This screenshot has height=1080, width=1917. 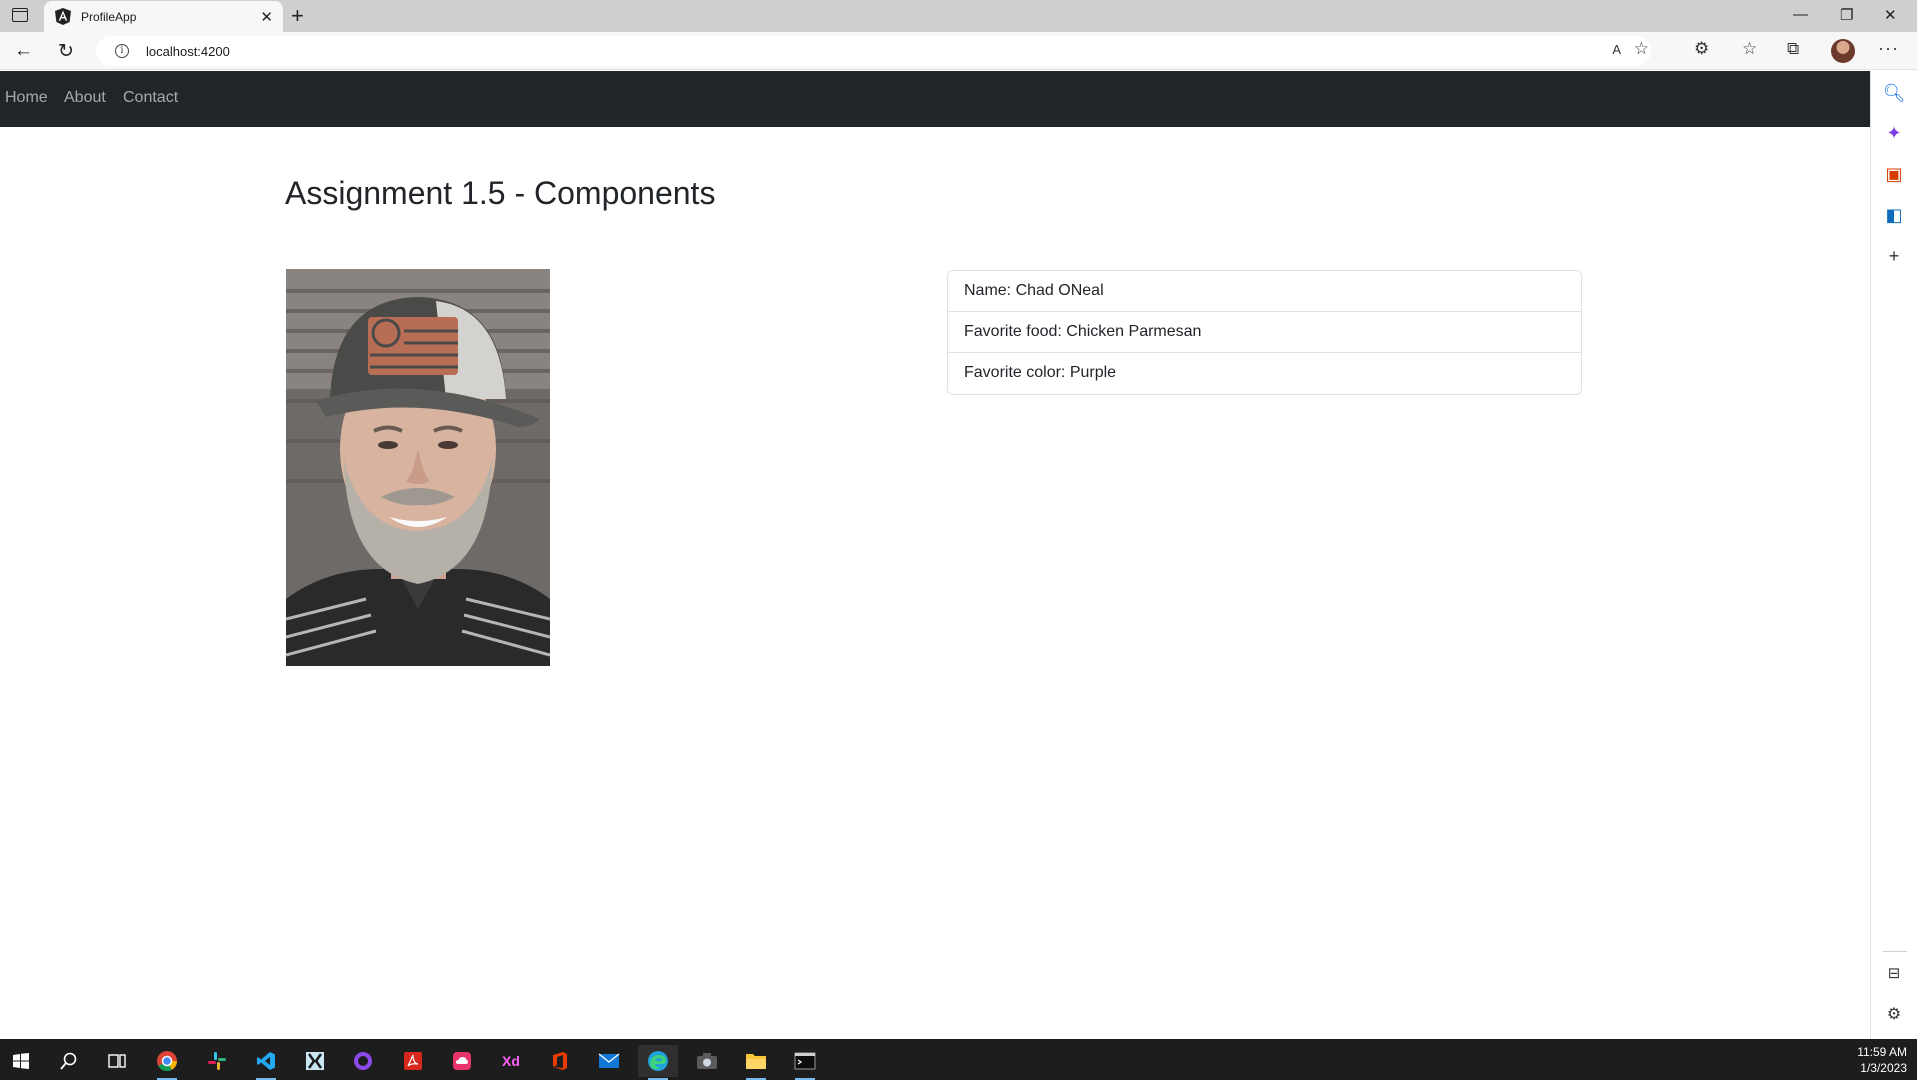 What do you see at coordinates (935, 99) in the screenshot?
I see `top-navbar: Home About Contact` at bounding box center [935, 99].